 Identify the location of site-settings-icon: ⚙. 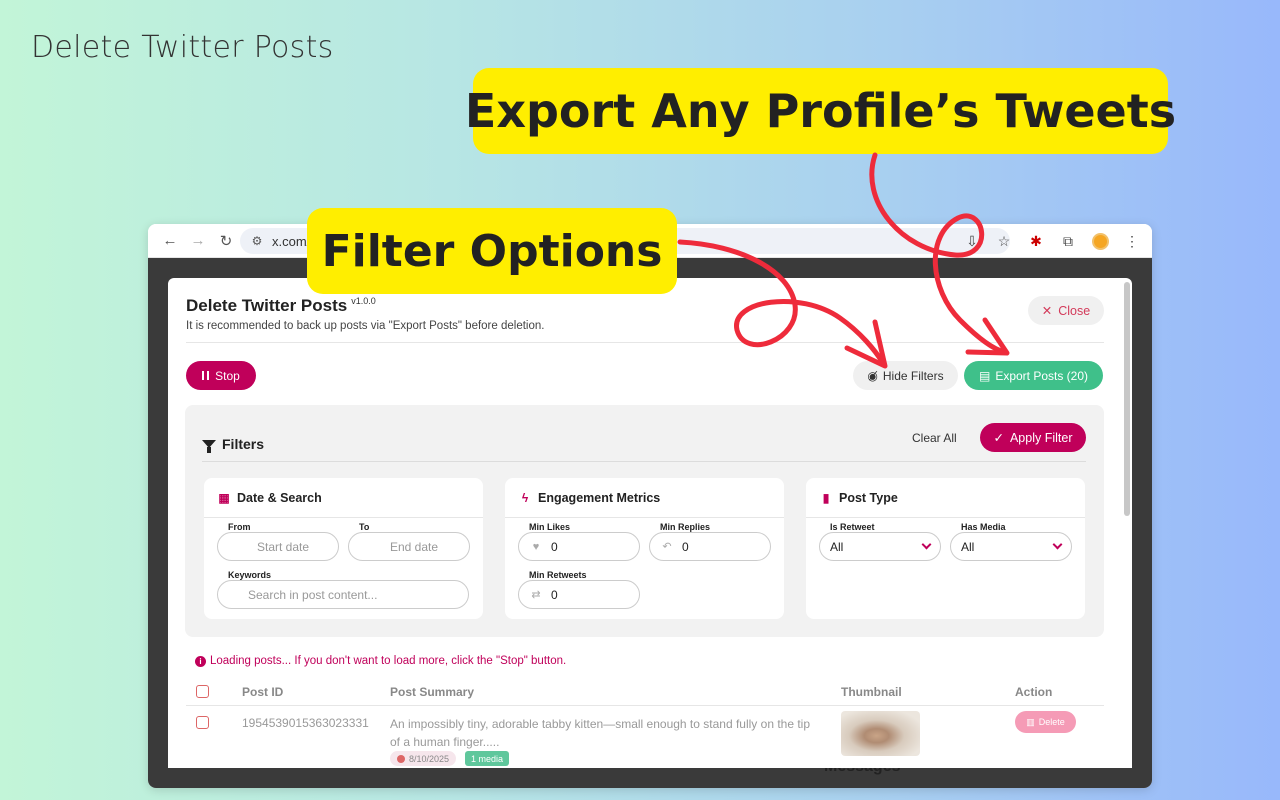
(257, 241).